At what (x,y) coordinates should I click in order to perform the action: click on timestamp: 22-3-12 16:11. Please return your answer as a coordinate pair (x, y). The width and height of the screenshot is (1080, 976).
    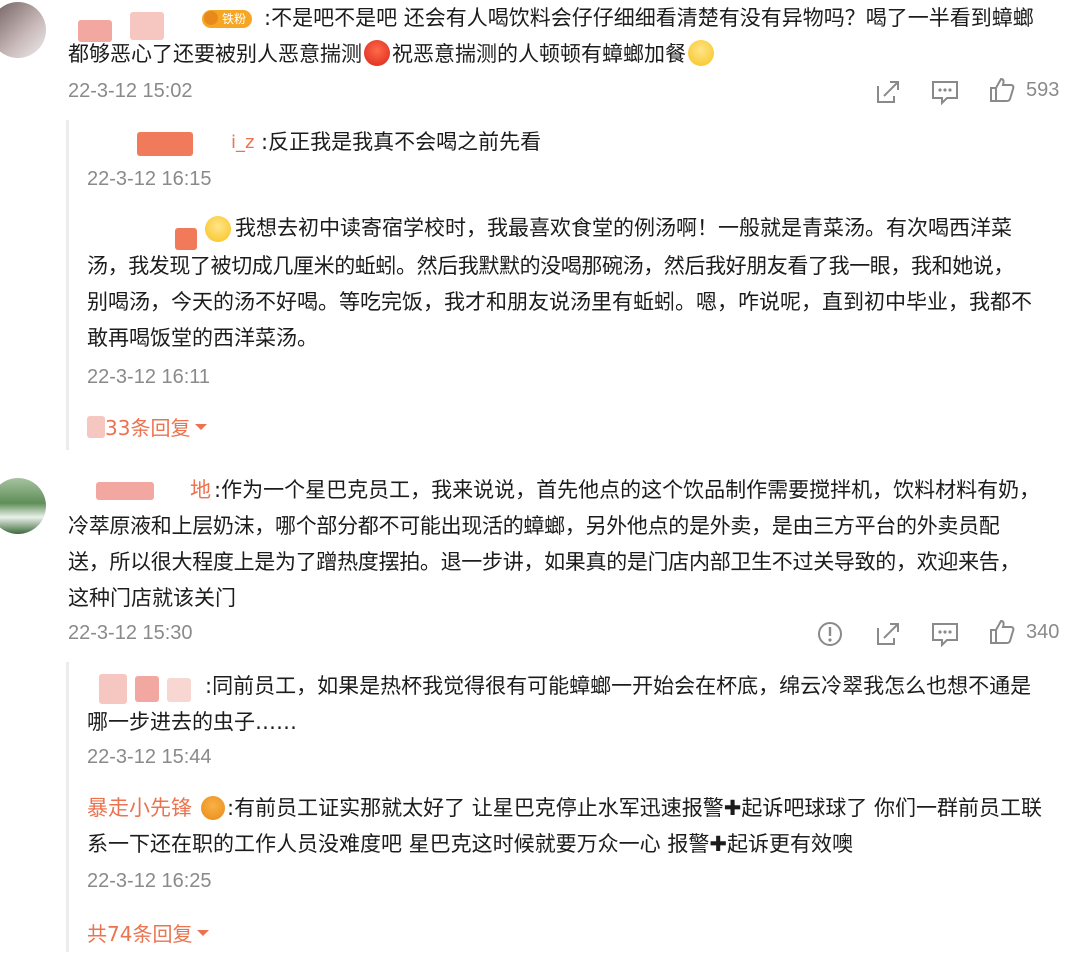
    Looking at the image, I should click on (149, 377).